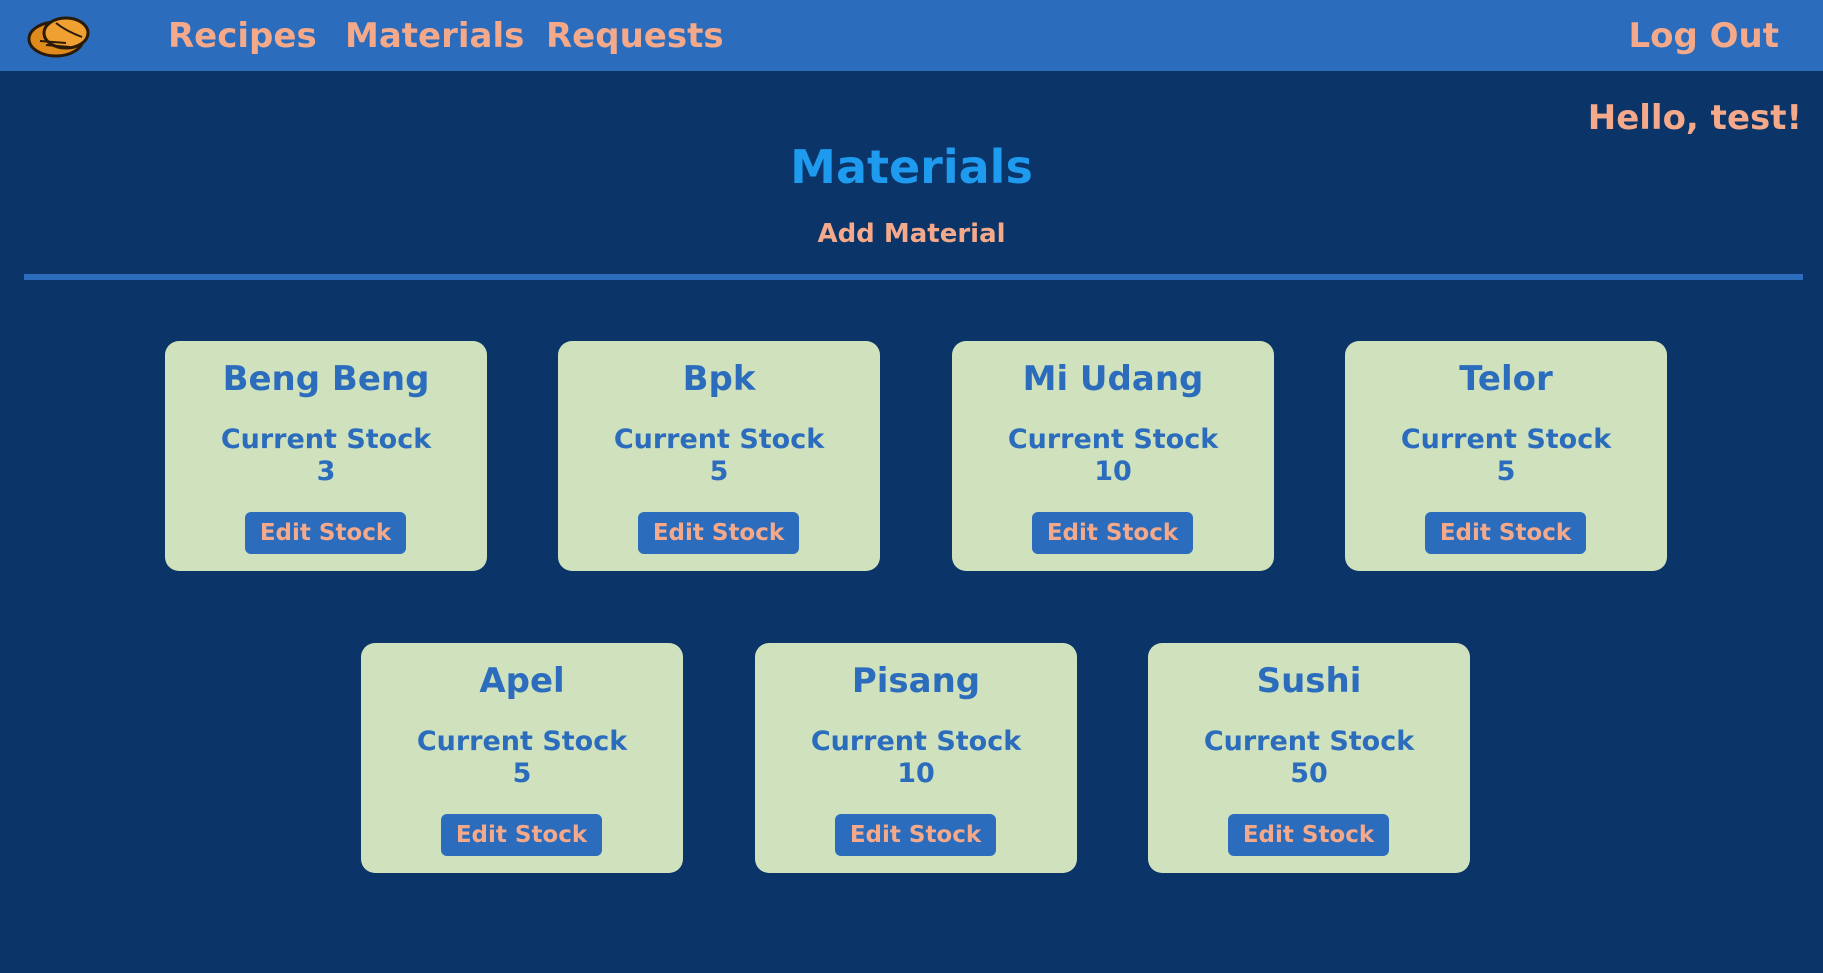 This screenshot has width=1823, height=973. Describe the element at coordinates (1506, 379) in the screenshot. I see `material-name: Telor` at that location.